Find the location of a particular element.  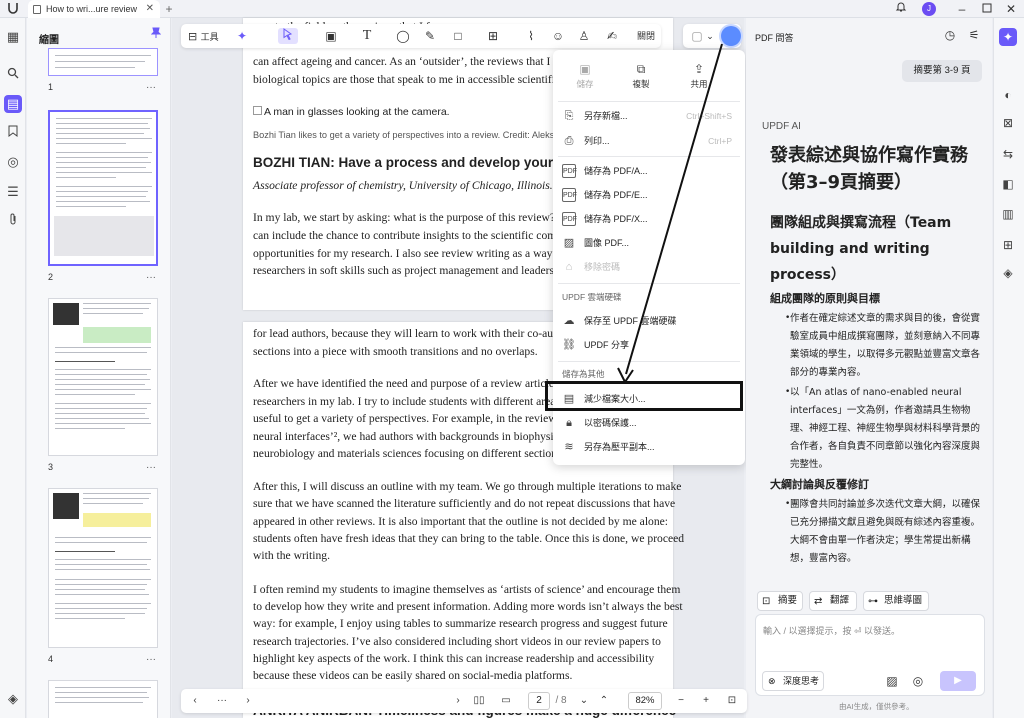

avatar: J is located at coordinates (929, 9).